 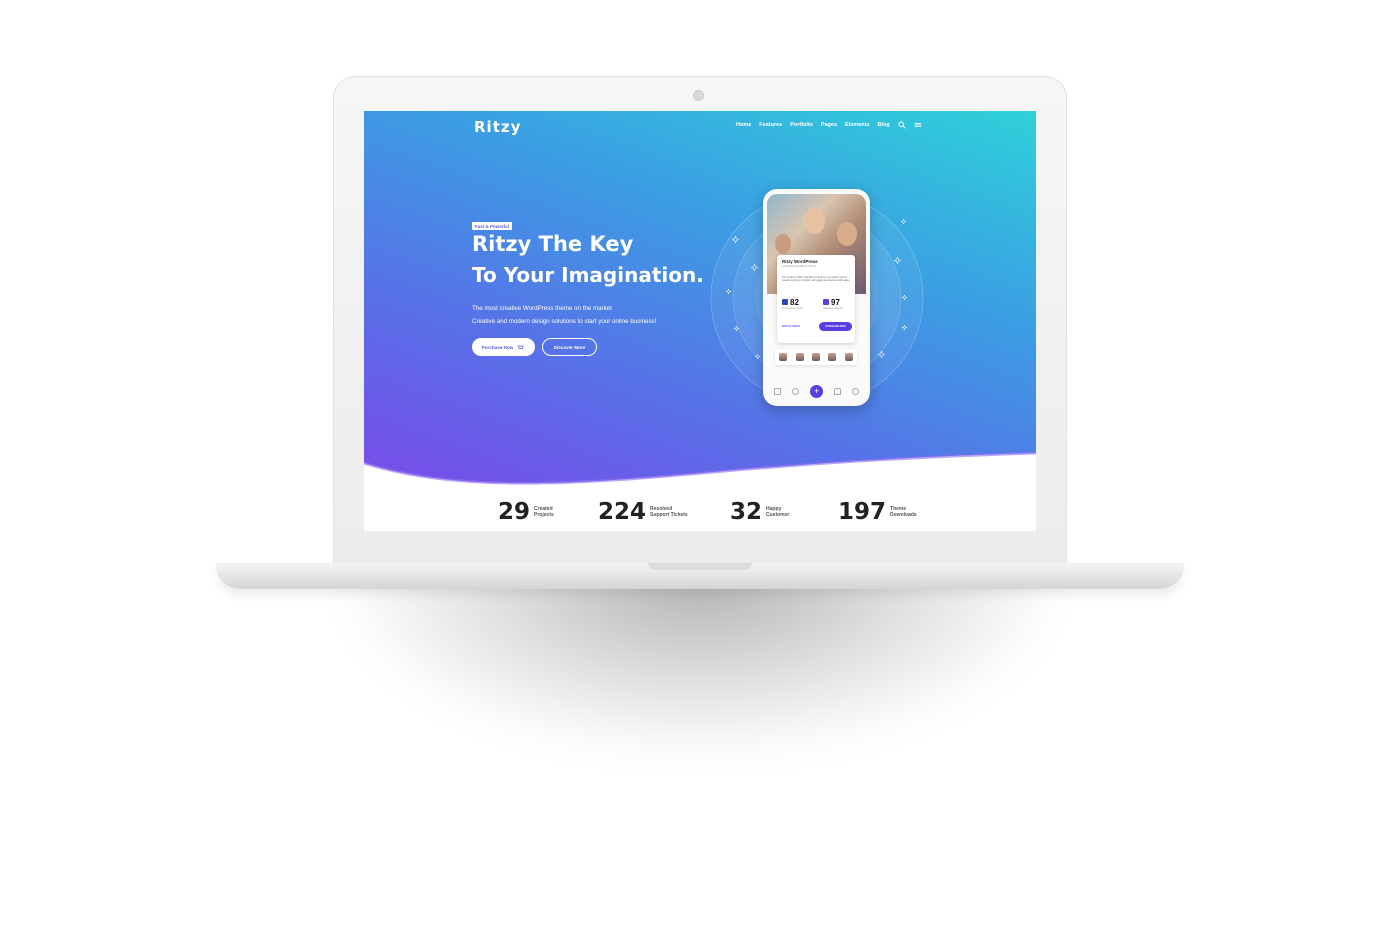 What do you see at coordinates (778, 512) in the screenshot?
I see `stat-label: Happy Customer` at bounding box center [778, 512].